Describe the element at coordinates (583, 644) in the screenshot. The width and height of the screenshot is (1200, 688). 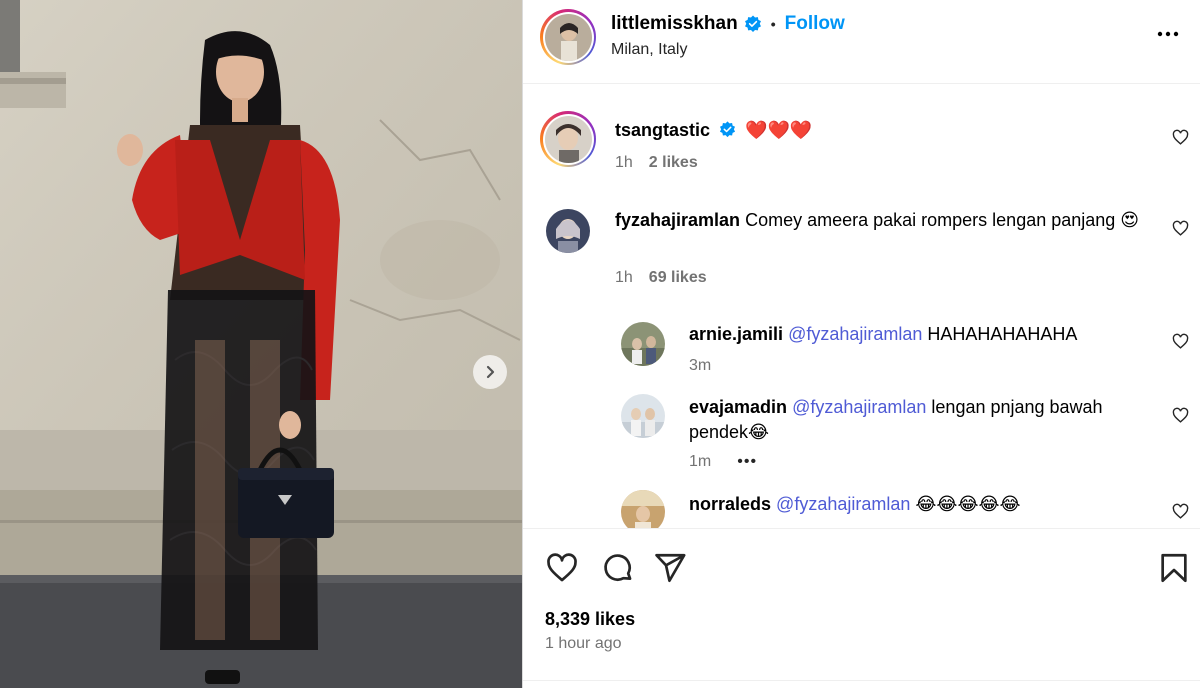
I see `post-timestamp: 1 hour ago` at that location.